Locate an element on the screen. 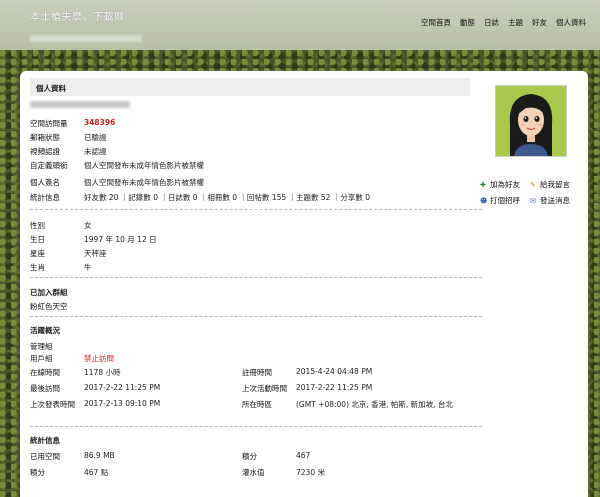 The image size is (600, 497). last-active-value: 2017-2-22 11:25 PM is located at coordinates (334, 387).